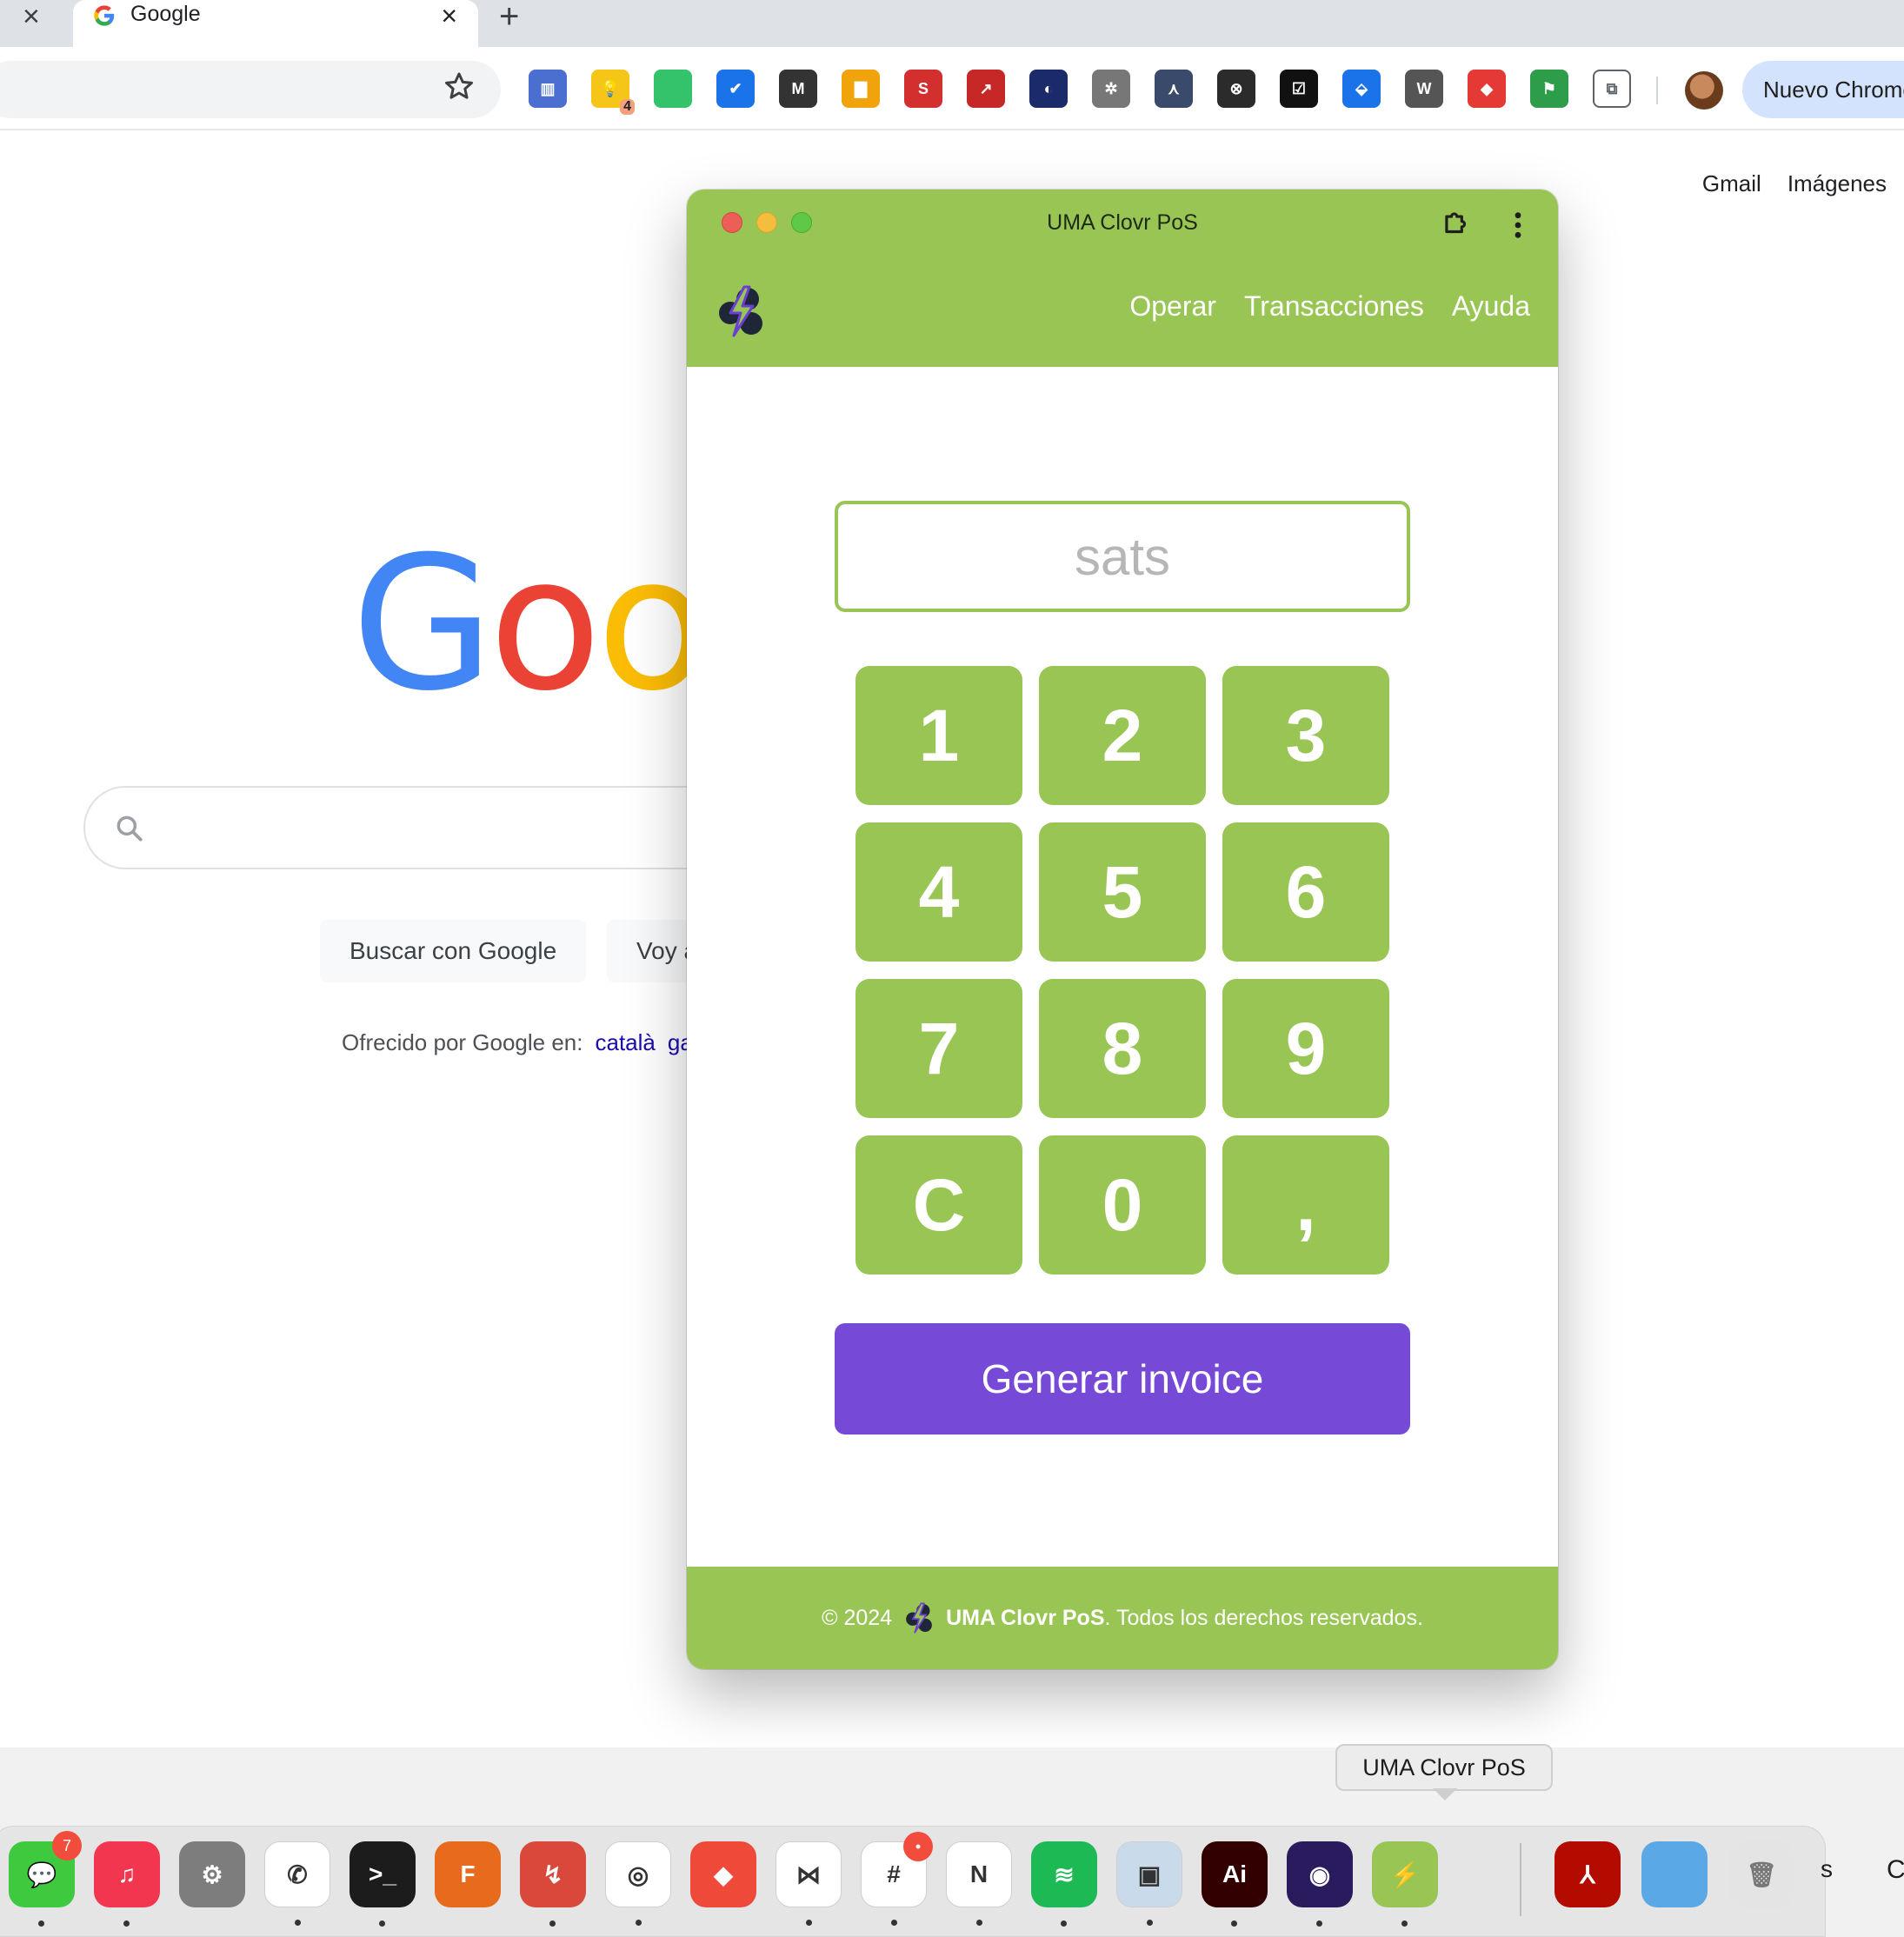 This screenshot has height=1937, width=1904. I want to click on key-clear: C, so click(938, 1205).